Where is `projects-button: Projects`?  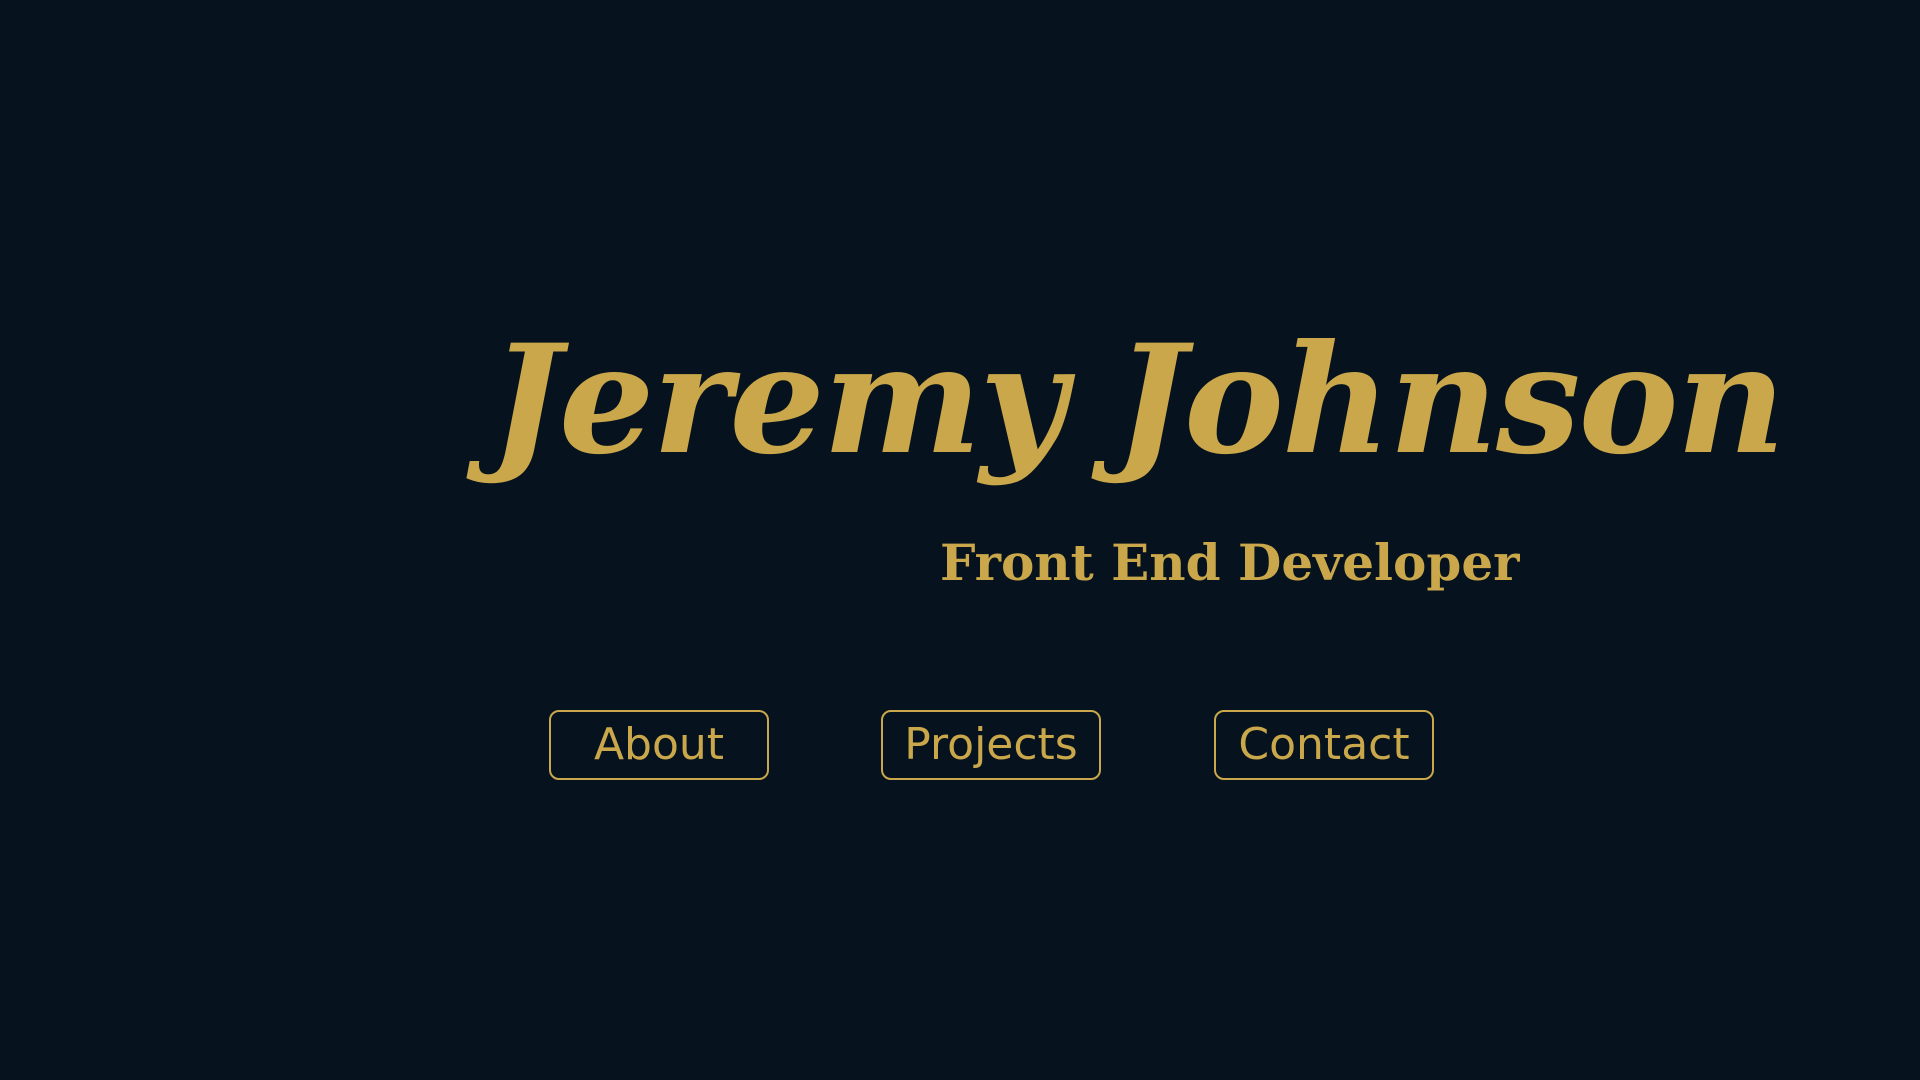
projects-button: Projects is located at coordinates (991, 745).